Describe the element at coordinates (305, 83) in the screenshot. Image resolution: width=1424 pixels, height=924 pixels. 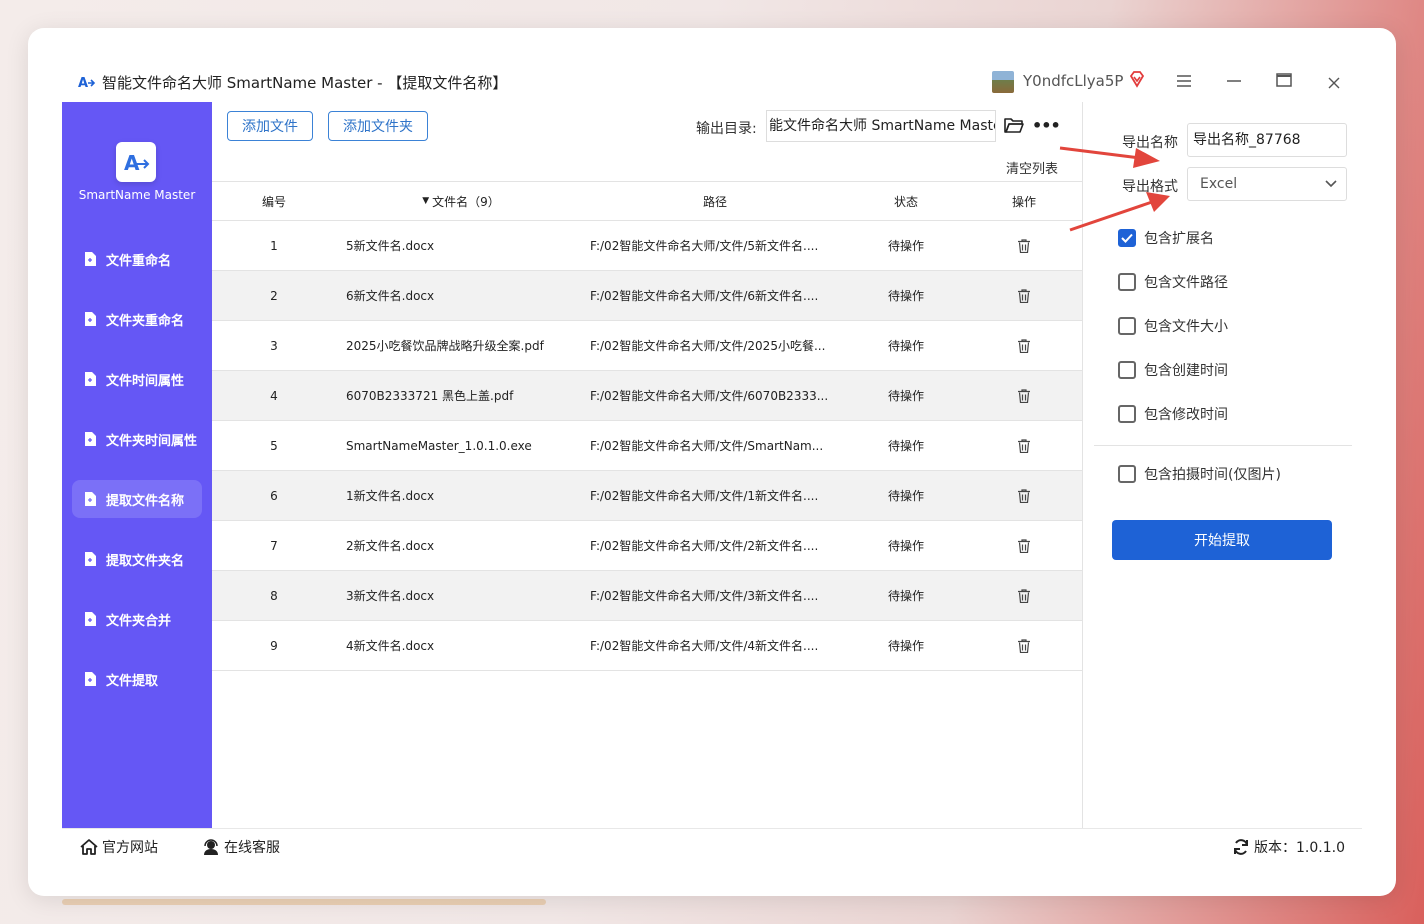
I see `window-title: 智能文件命名大师 SmartName Master - 【提取文件名称】` at that location.